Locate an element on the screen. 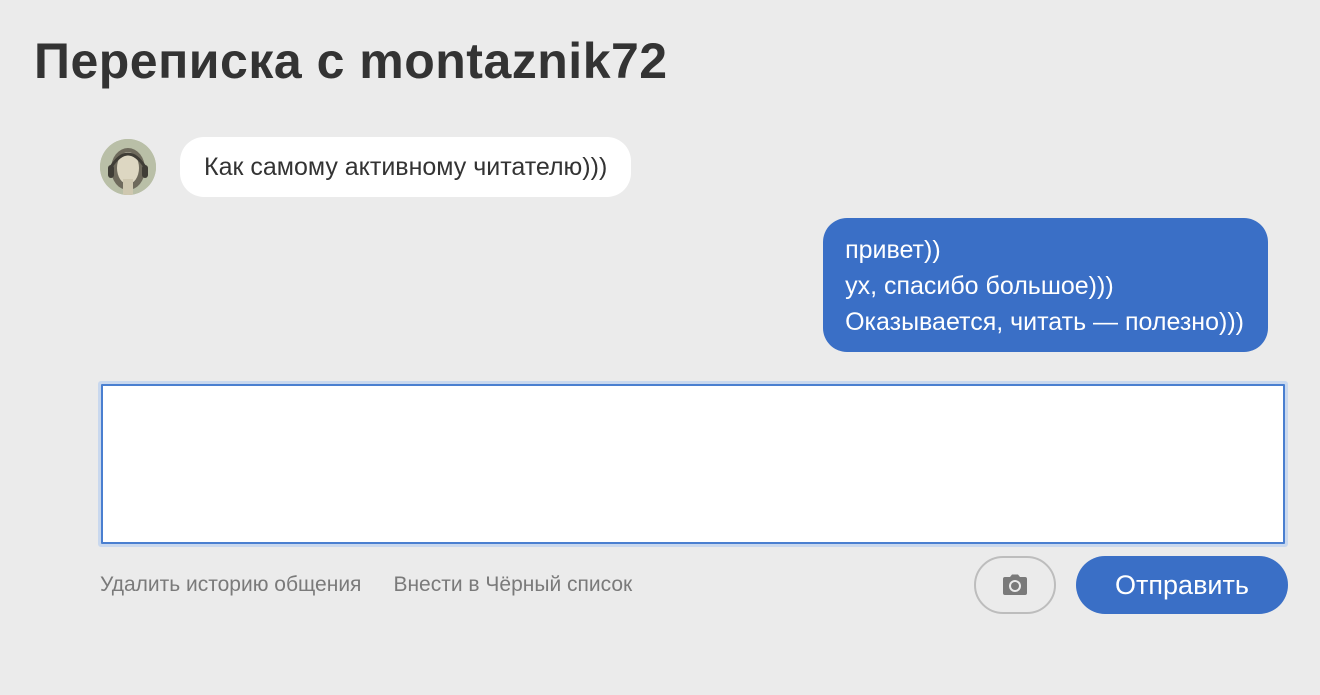 Image resolution: width=1320 pixels, height=695 pixels. avatar is located at coordinates (128, 167).